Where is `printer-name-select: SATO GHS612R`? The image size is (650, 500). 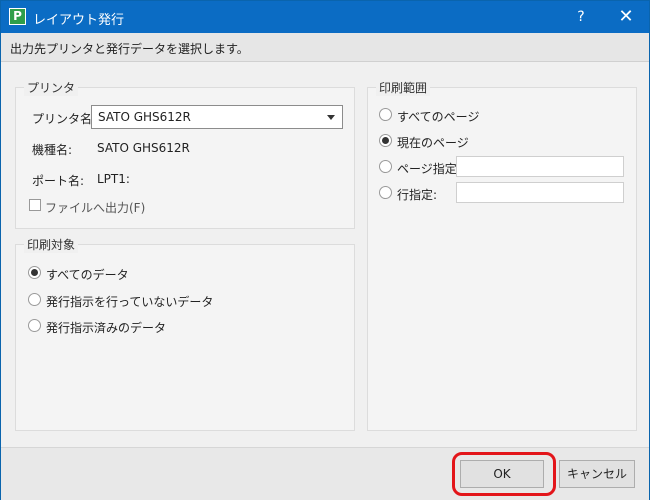
printer-name-select: SATO GHS612R is located at coordinates (217, 117).